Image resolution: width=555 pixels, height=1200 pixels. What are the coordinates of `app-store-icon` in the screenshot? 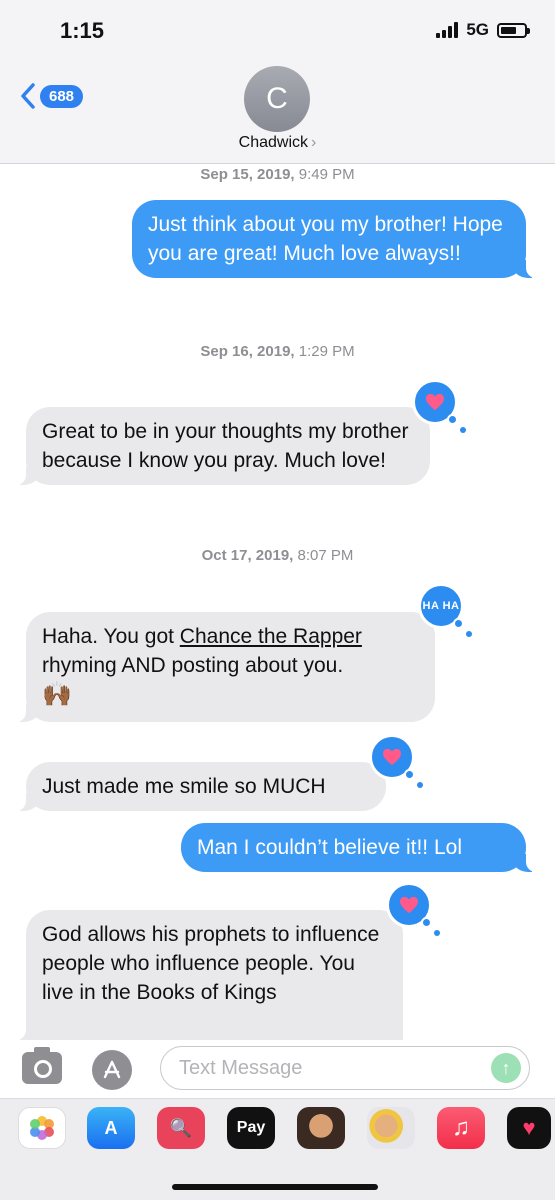 It's located at (112, 1070).